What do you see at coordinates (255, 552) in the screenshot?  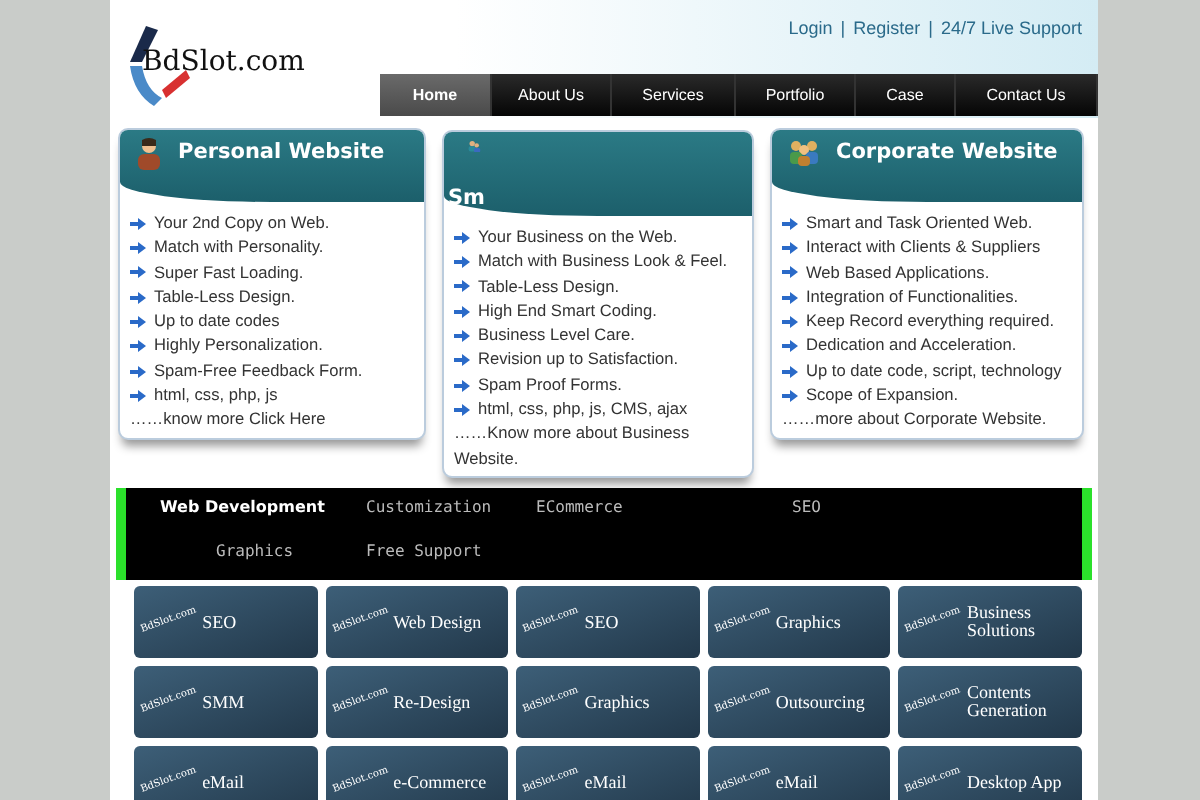 I see `service-tab: Graphics` at bounding box center [255, 552].